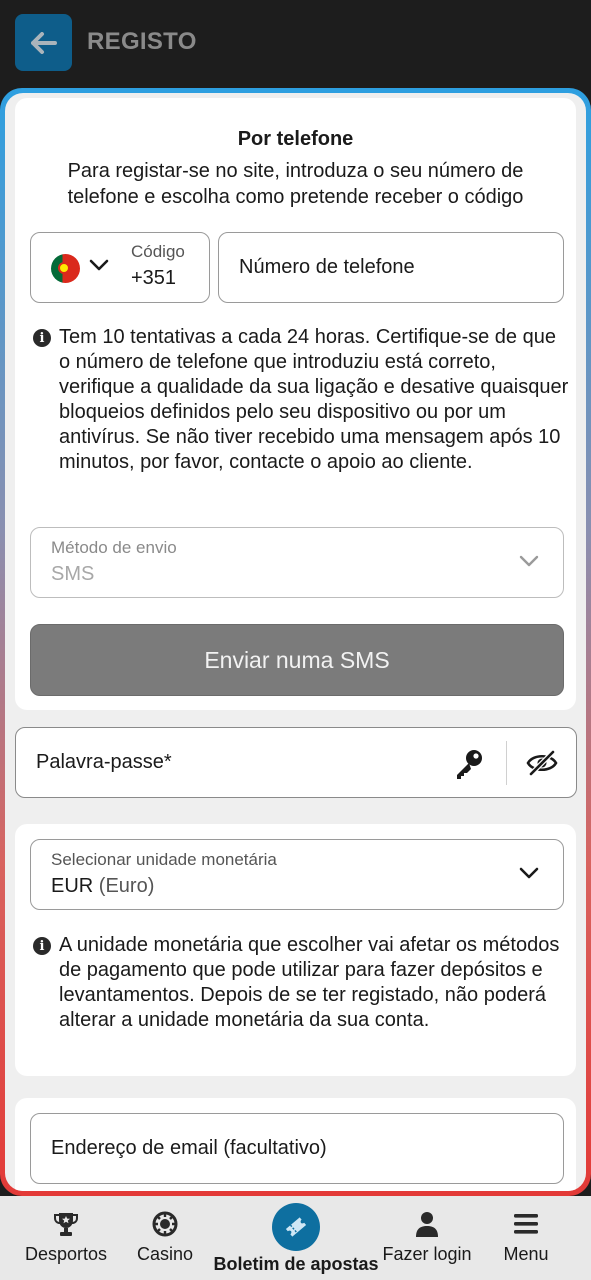  Describe the element at coordinates (295, 44) in the screenshot. I see `app-header: REGISTO` at that location.